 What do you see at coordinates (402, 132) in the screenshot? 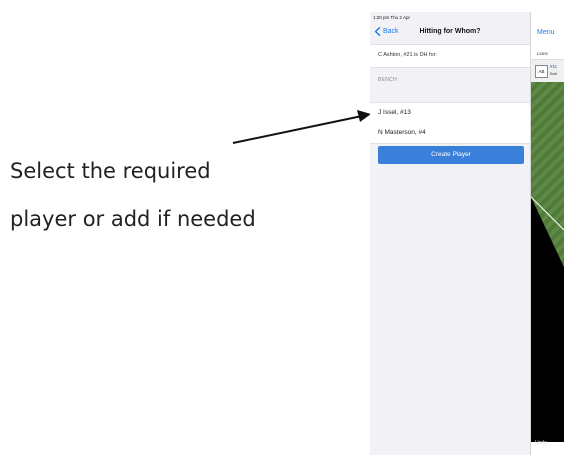
I see `bench-player-label: N Masterson, #4` at bounding box center [402, 132].